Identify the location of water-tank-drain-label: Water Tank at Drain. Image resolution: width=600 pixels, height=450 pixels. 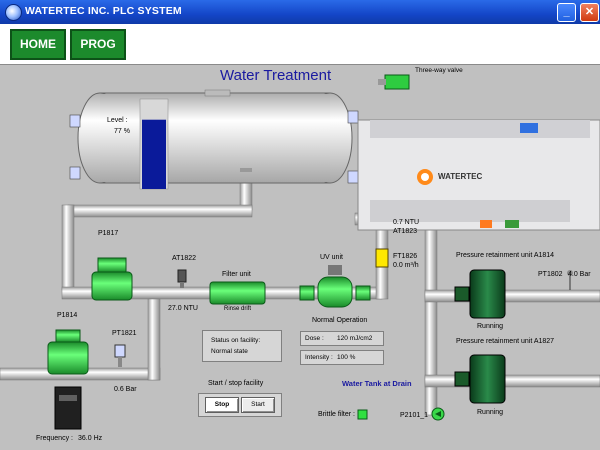
(377, 383).